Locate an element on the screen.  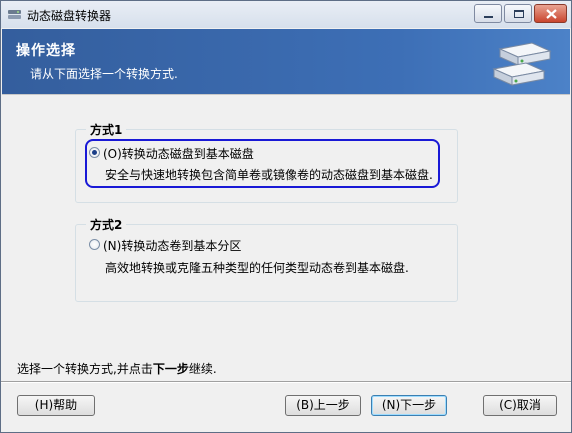
option-2-radio is located at coordinates (94, 244).